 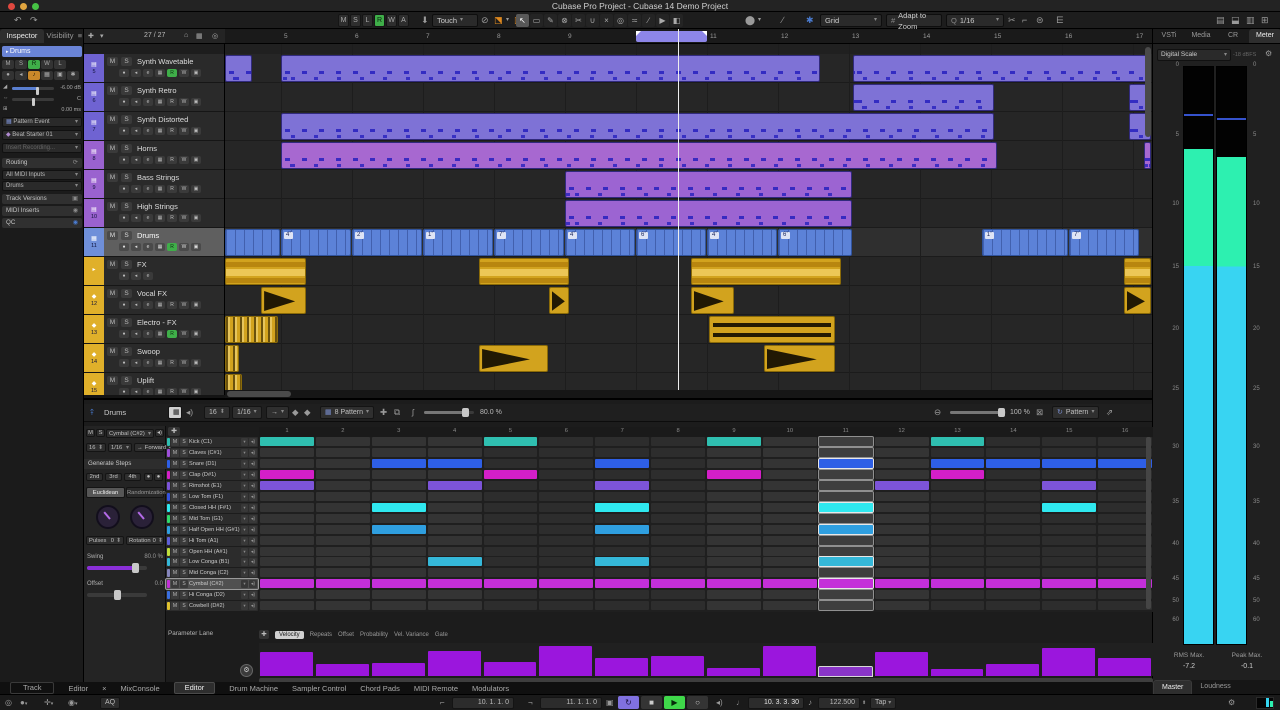 What do you see at coordinates (253, 688) in the screenshot?
I see `tab-drum-machine: Drum Machine` at bounding box center [253, 688].